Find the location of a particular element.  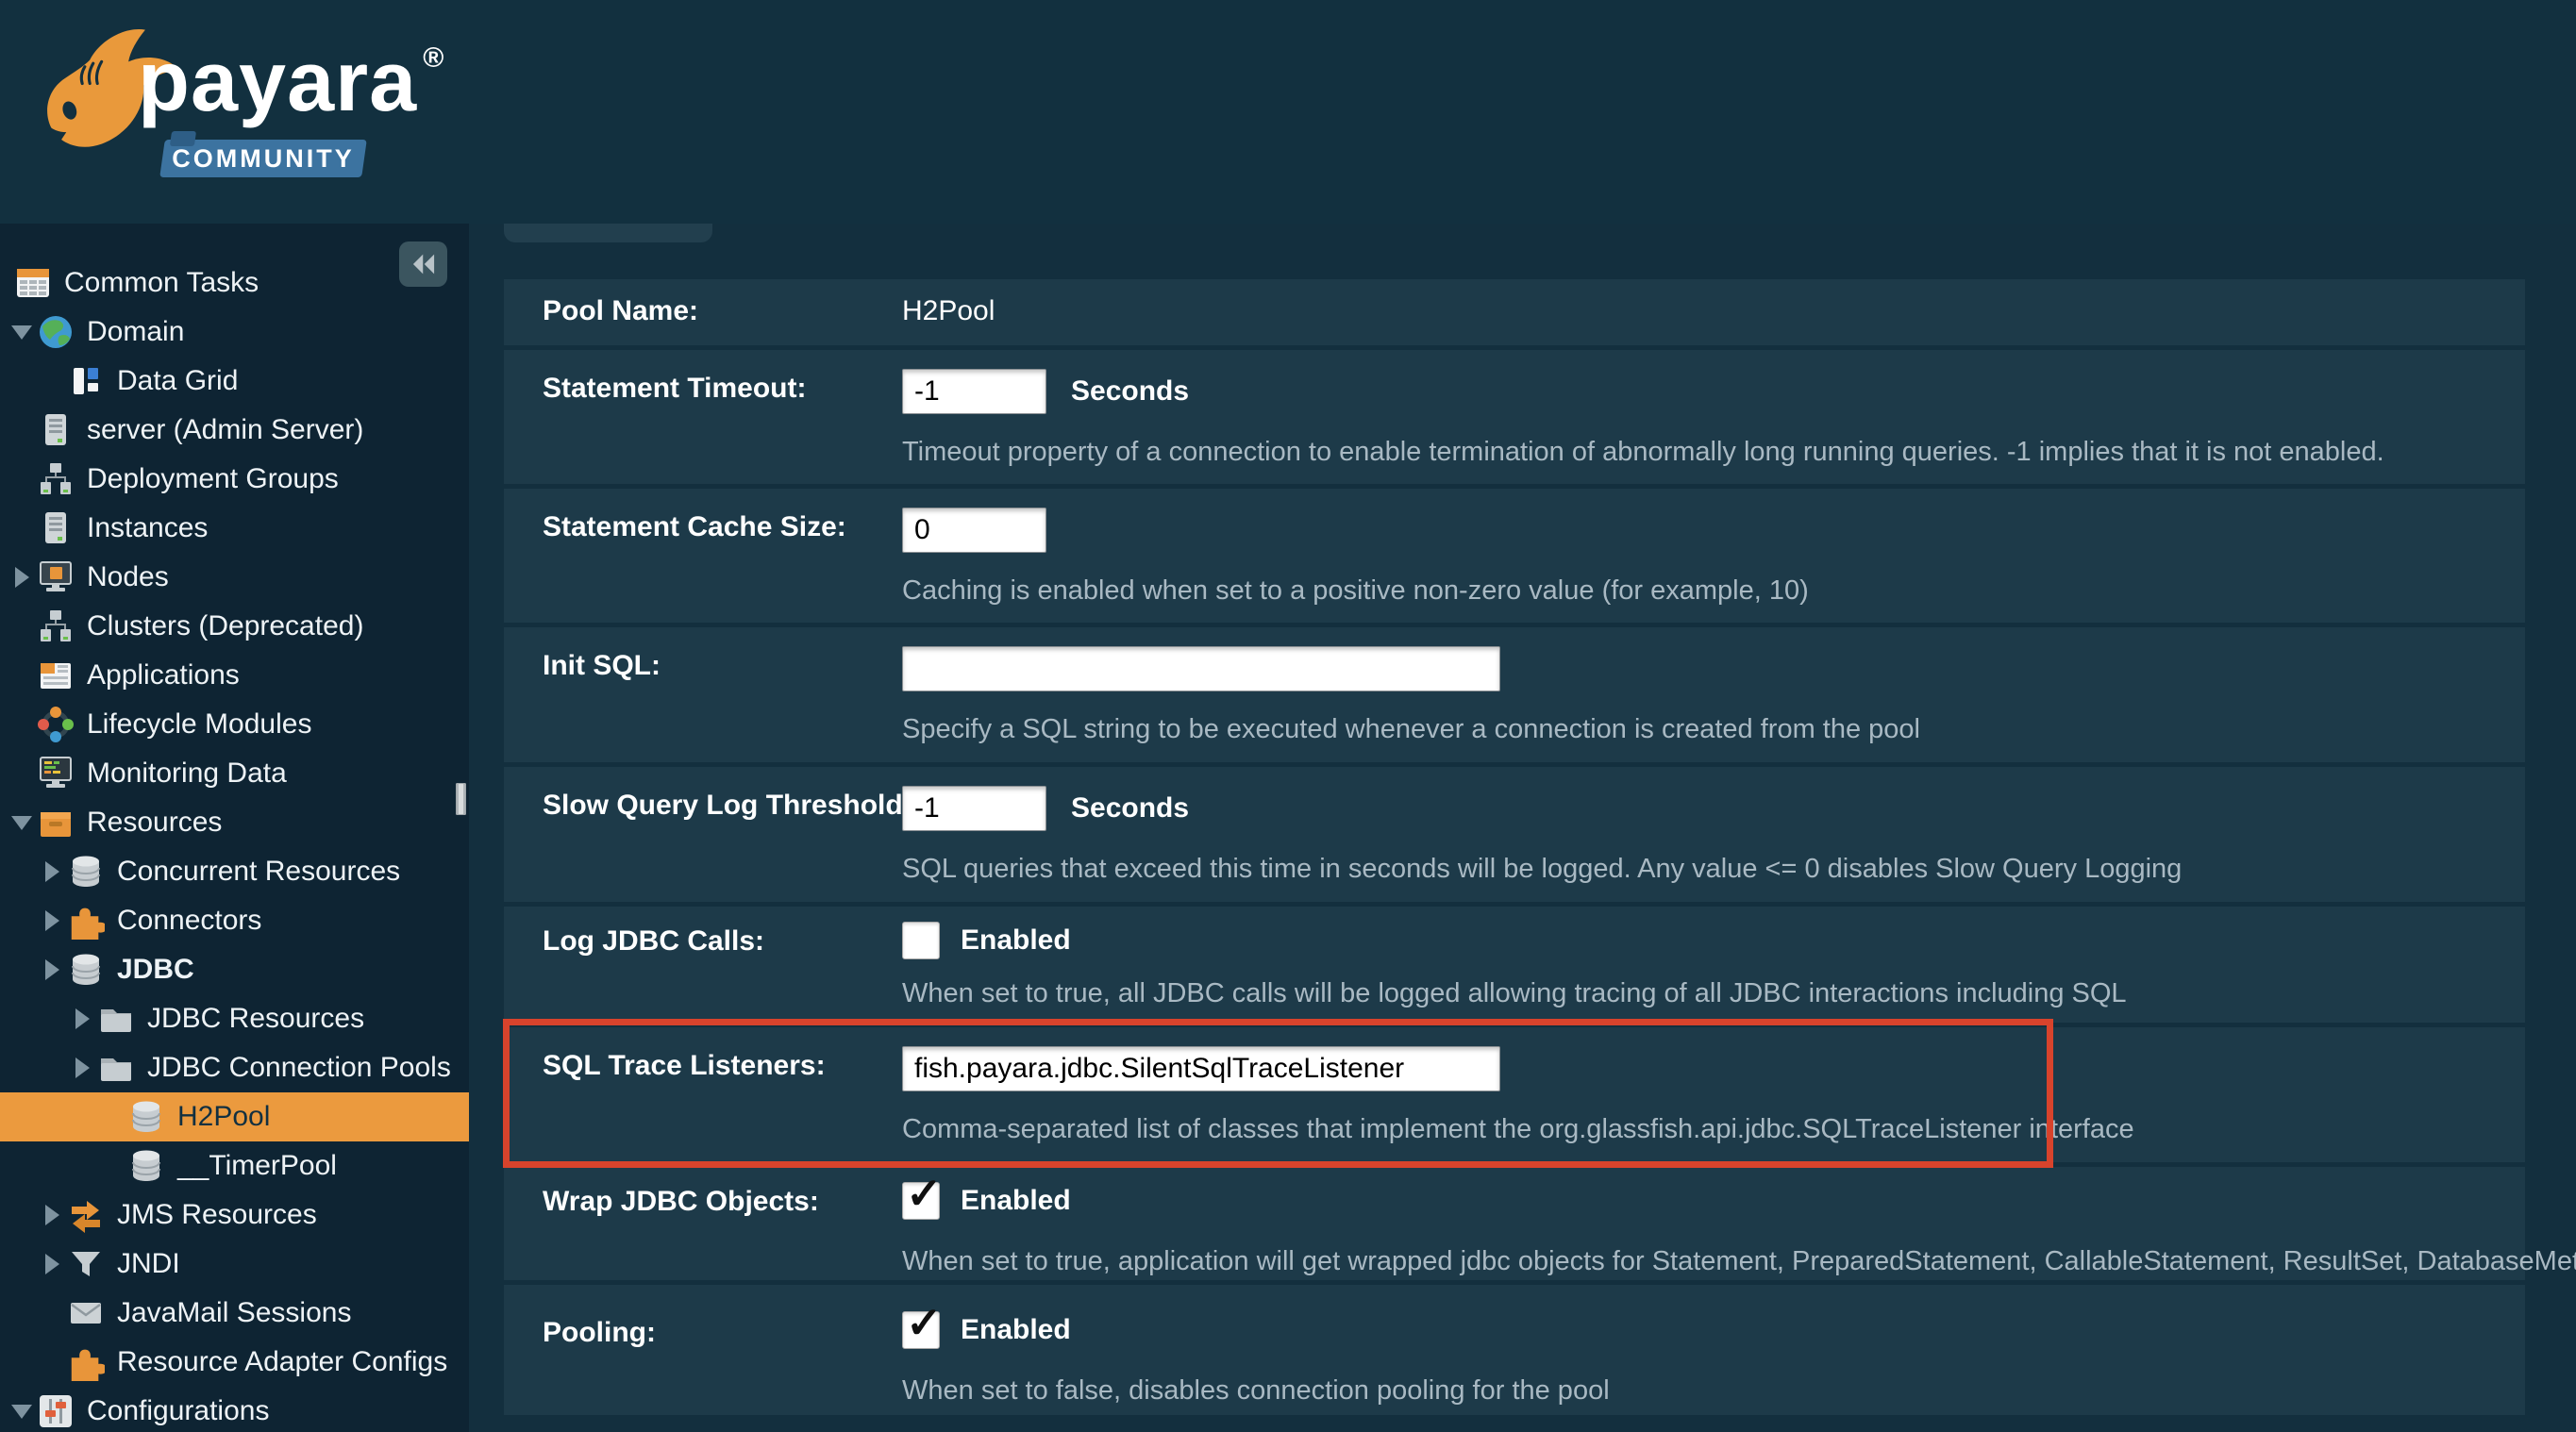

sidebar-item-jdbc: JDBC is located at coordinates (234, 970).